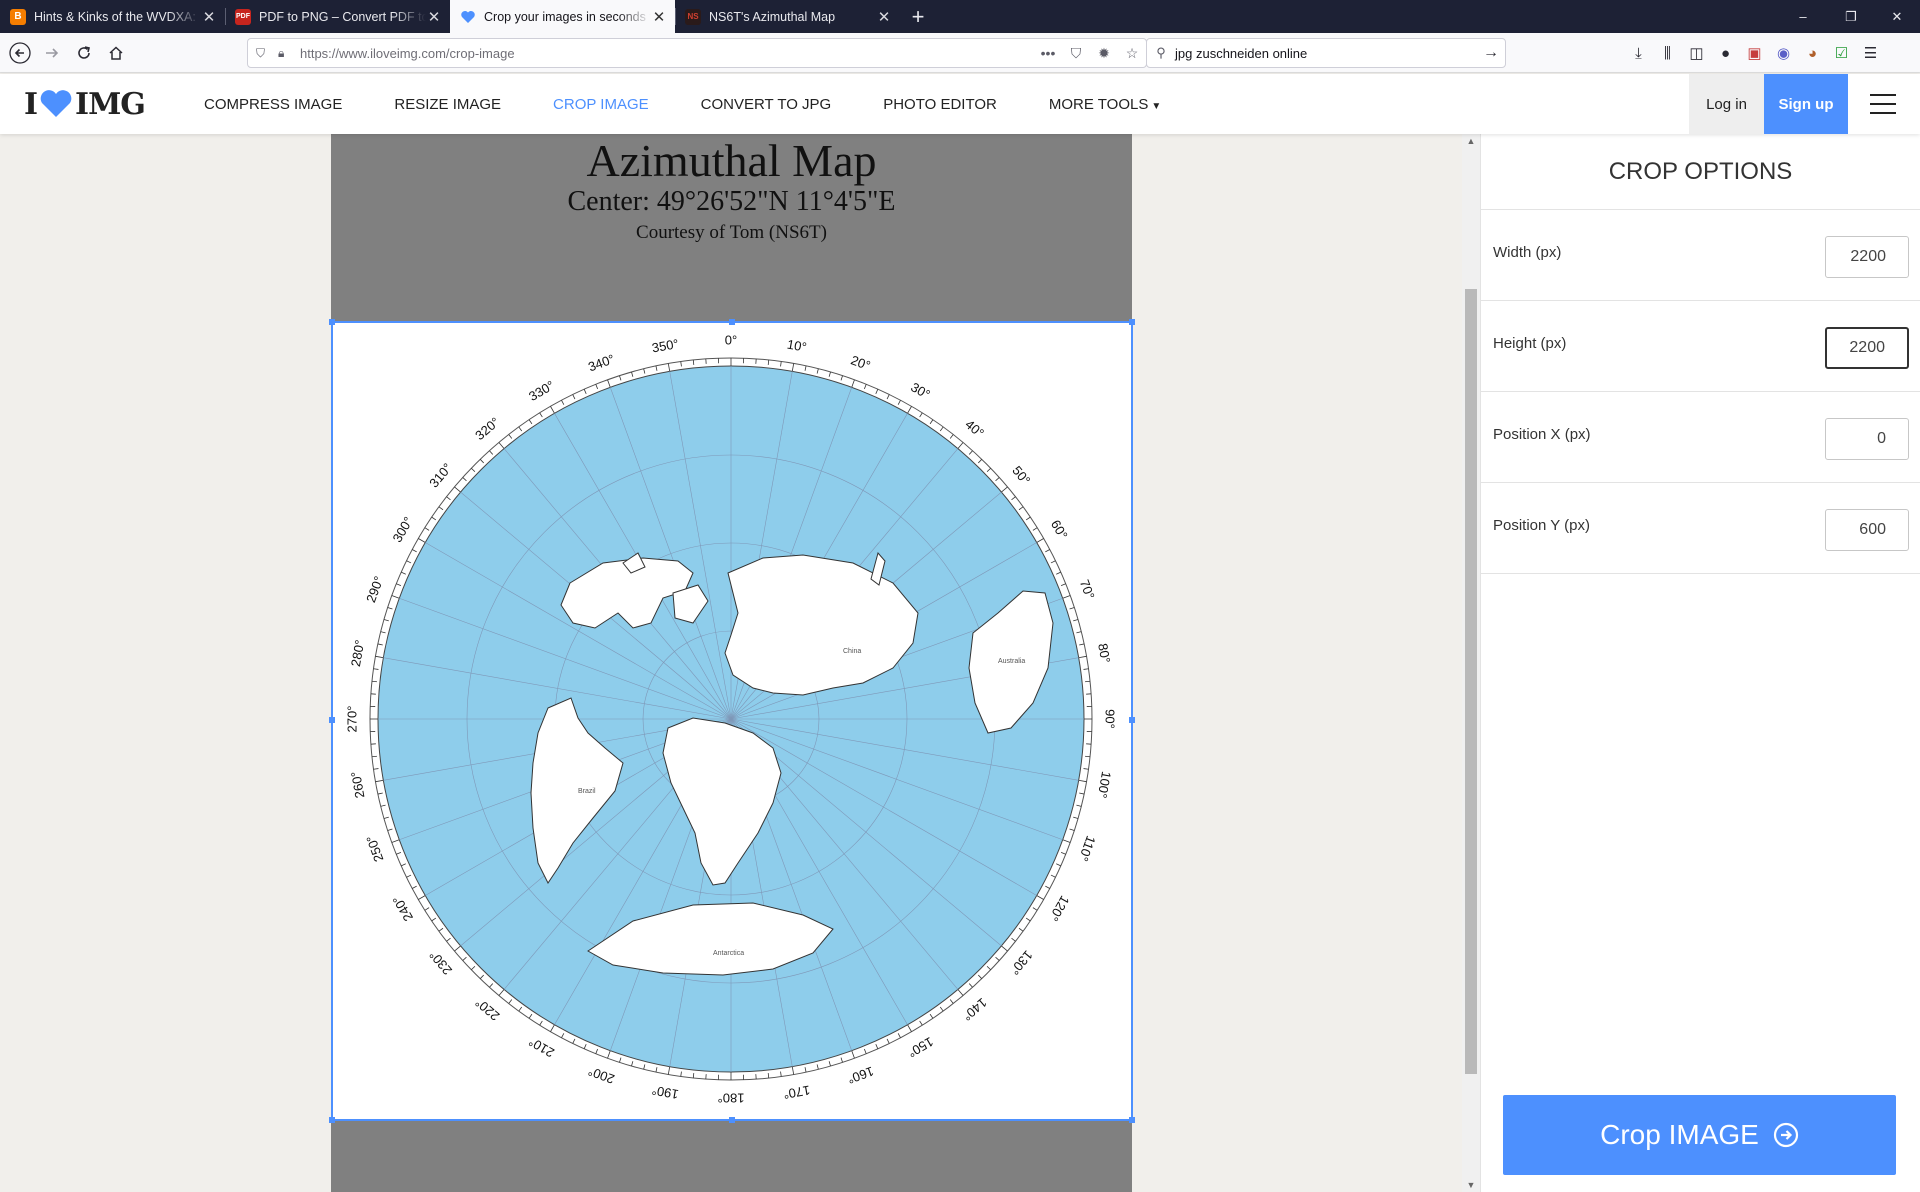  What do you see at coordinates (1048, 53) in the screenshot?
I see `page-actions-icon: •••` at bounding box center [1048, 53].